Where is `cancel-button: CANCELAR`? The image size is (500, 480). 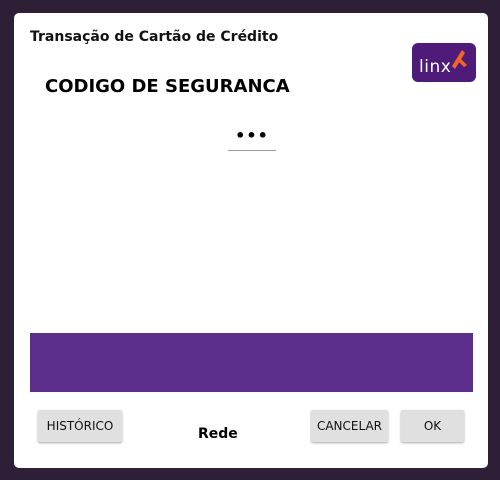
cancel-button: CANCELAR is located at coordinates (349, 426).